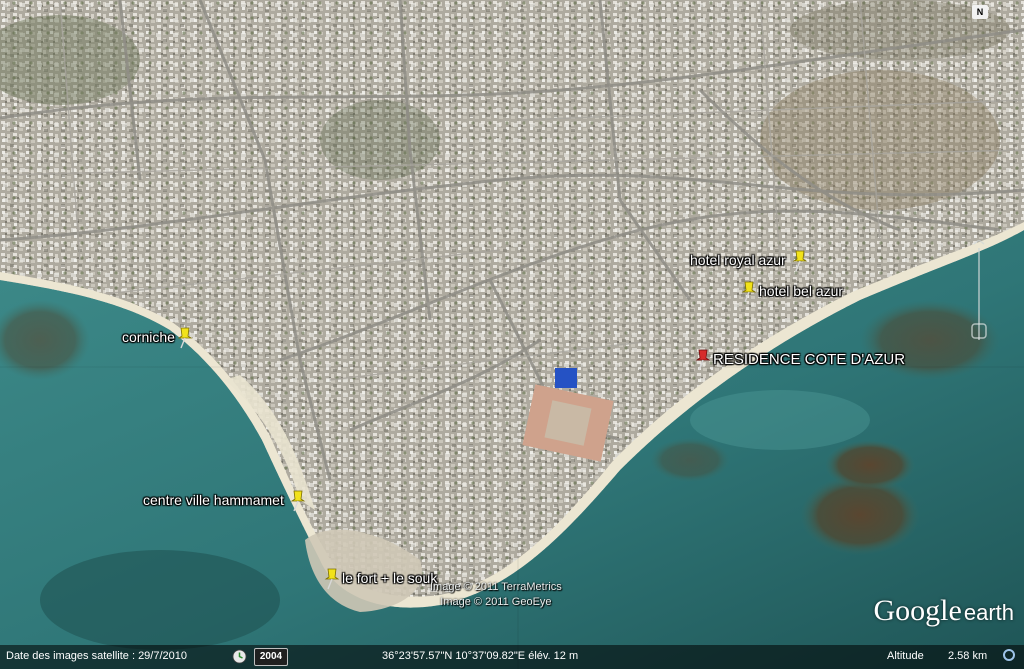 Image resolution: width=1024 pixels, height=669 pixels. Describe the element at coordinates (738, 260) in the screenshot. I see `placemark-label: hotel royal azur` at that location.